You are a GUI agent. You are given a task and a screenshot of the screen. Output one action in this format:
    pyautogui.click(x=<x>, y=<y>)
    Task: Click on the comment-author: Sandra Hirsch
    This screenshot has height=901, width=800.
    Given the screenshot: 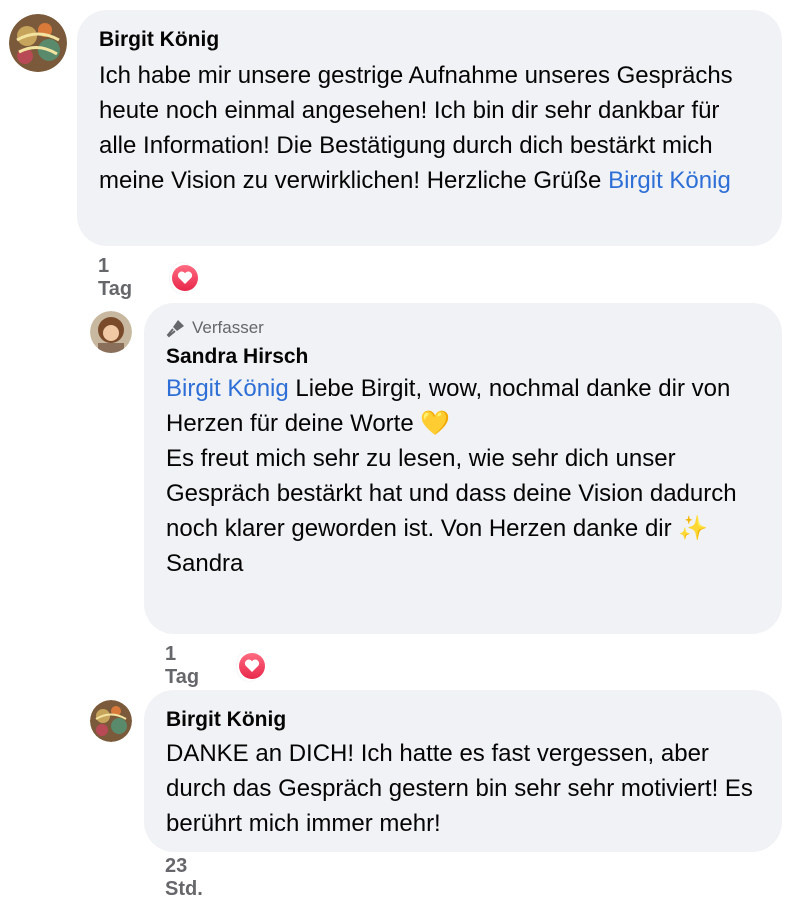 What is the action you would take?
    pyautogui.click(x=464, y=357)
    